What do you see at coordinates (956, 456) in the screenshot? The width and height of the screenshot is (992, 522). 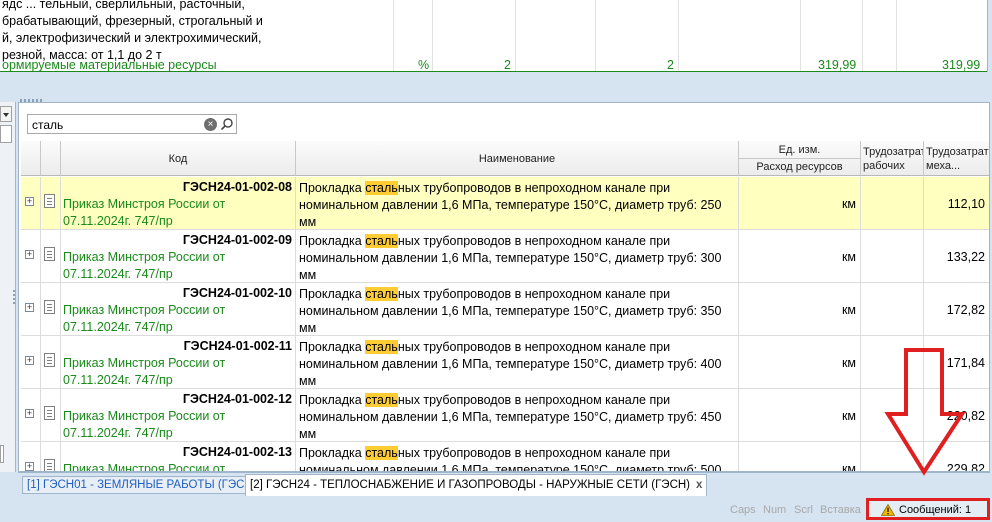 I see `labor-mach-cell: 229,82` at bounding box center [956, 456].